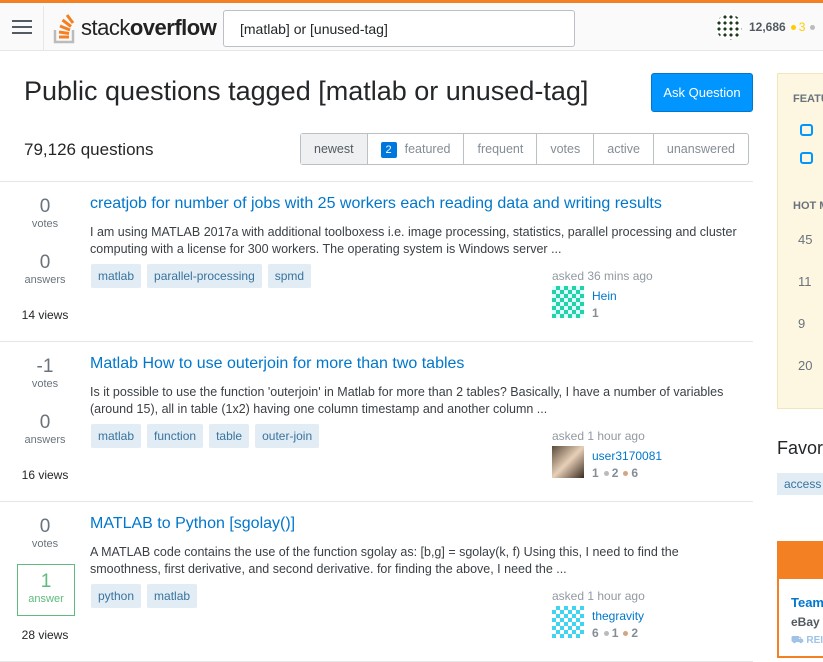  What do you see at coordinates (814, 640) in the screenshot?
I see `job-remote-label: REI` at bounding box center [814, 640].